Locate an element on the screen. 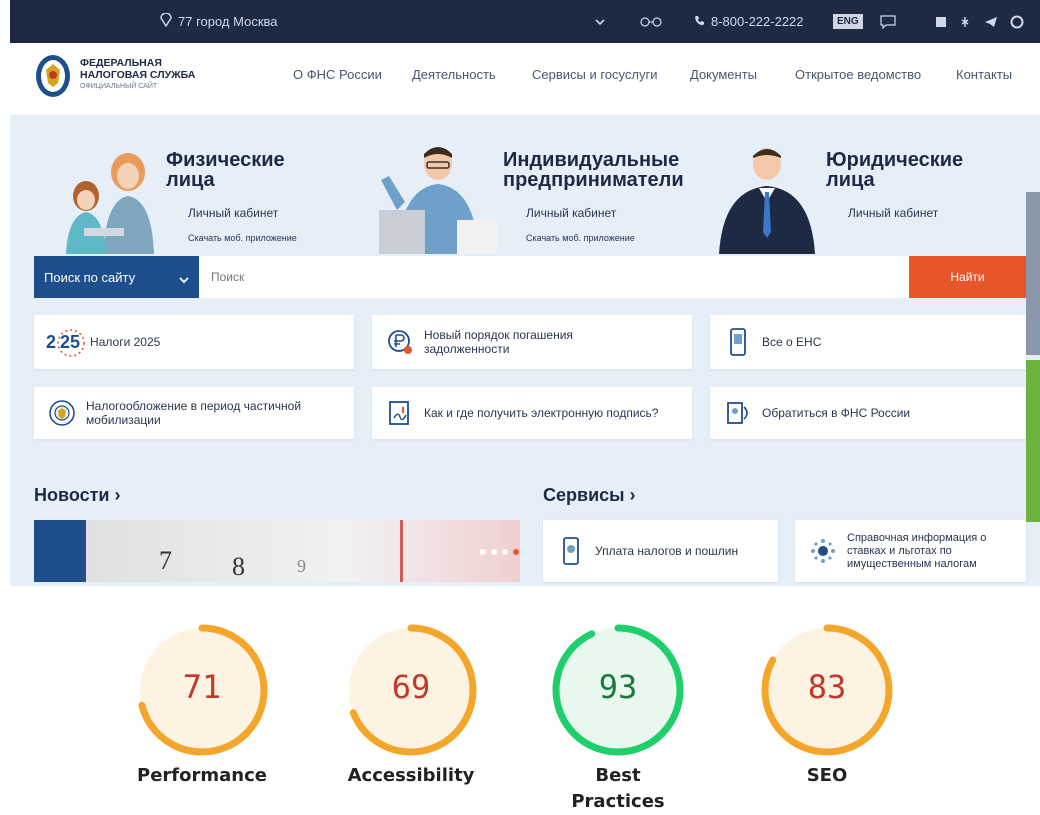 This screenshot has width=1040, height=815. news-title: Новости › is located at coordinates (77, 495).